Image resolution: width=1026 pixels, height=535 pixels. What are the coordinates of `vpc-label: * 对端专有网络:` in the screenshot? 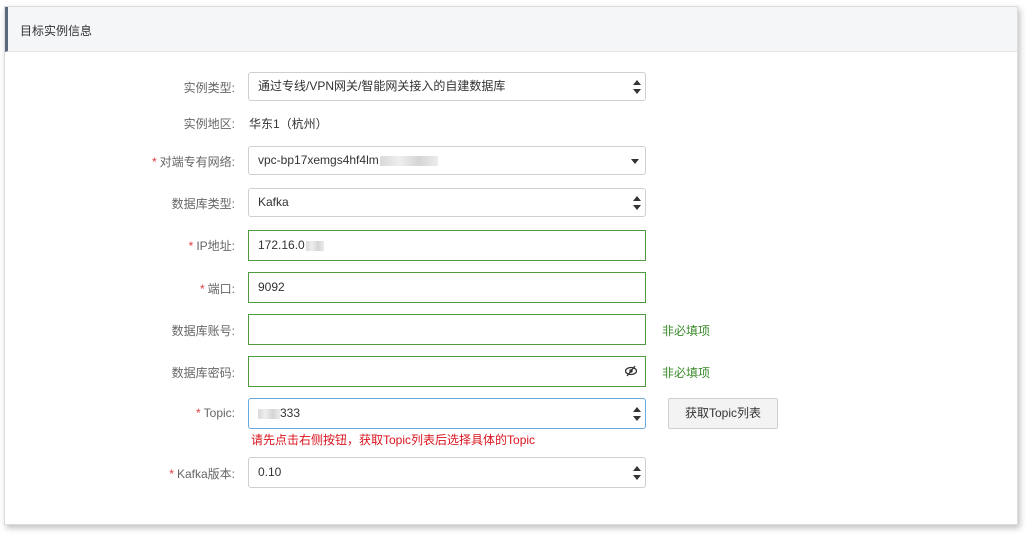 It's located at (193, 161).